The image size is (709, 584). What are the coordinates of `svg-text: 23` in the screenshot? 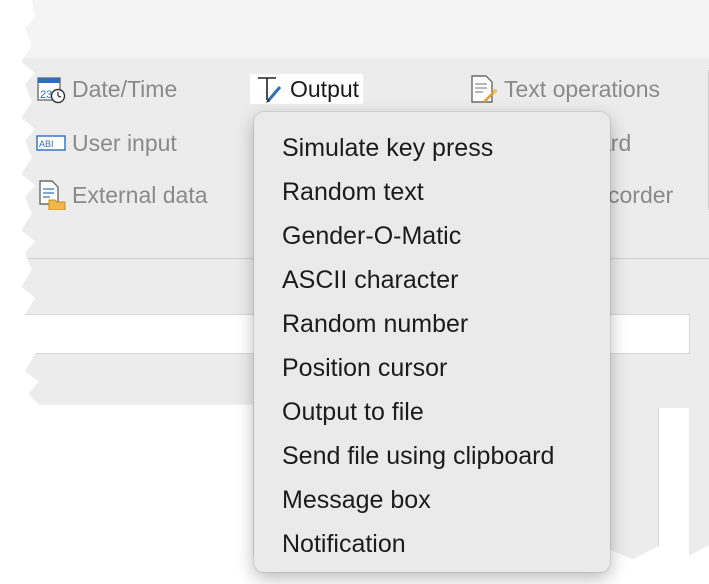 It's located at (46, 95).